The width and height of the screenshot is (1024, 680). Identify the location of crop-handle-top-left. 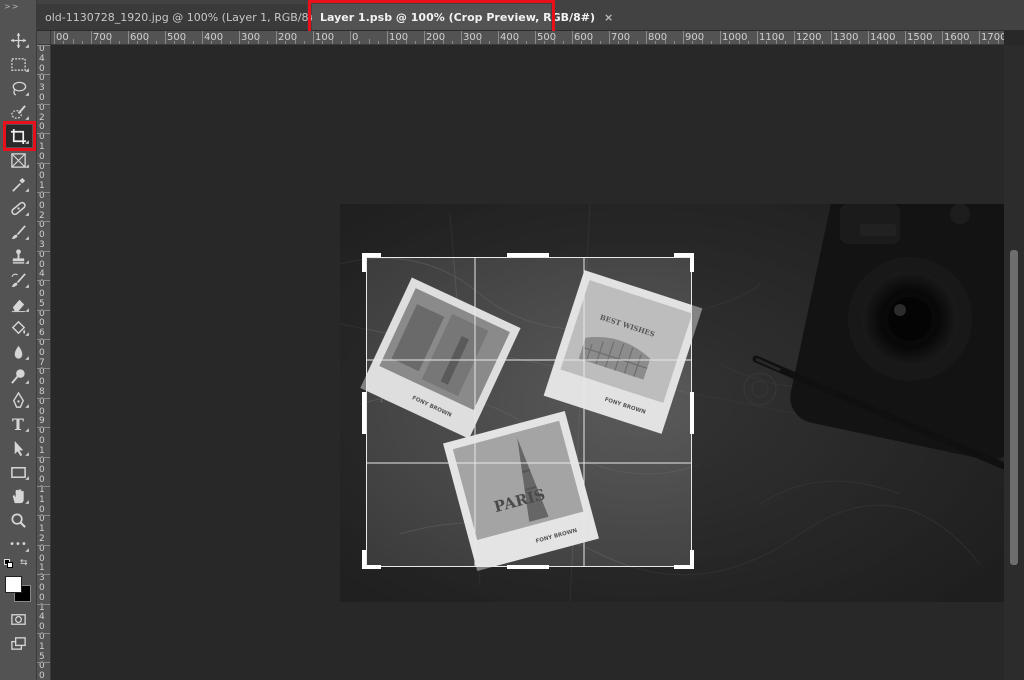
(364, 262).